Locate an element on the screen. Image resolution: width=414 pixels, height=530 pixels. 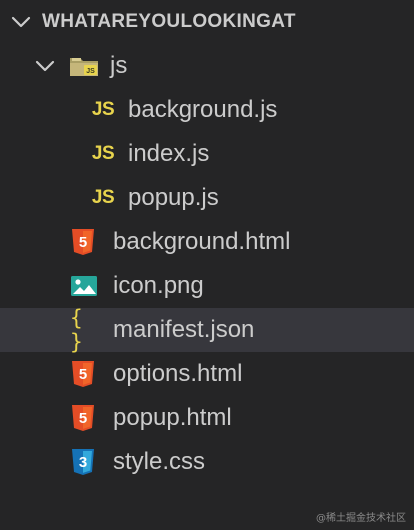
file-background-html: 5 background.html is located at coordinates (207, 242).